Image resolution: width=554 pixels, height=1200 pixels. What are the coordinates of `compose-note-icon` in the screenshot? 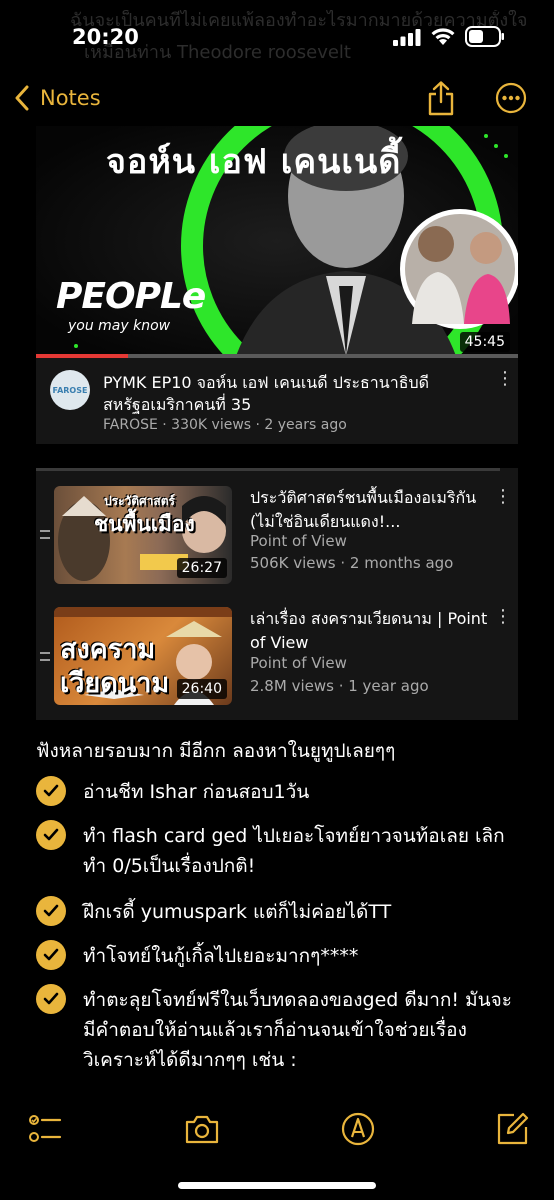 It's located at (512, 1129).